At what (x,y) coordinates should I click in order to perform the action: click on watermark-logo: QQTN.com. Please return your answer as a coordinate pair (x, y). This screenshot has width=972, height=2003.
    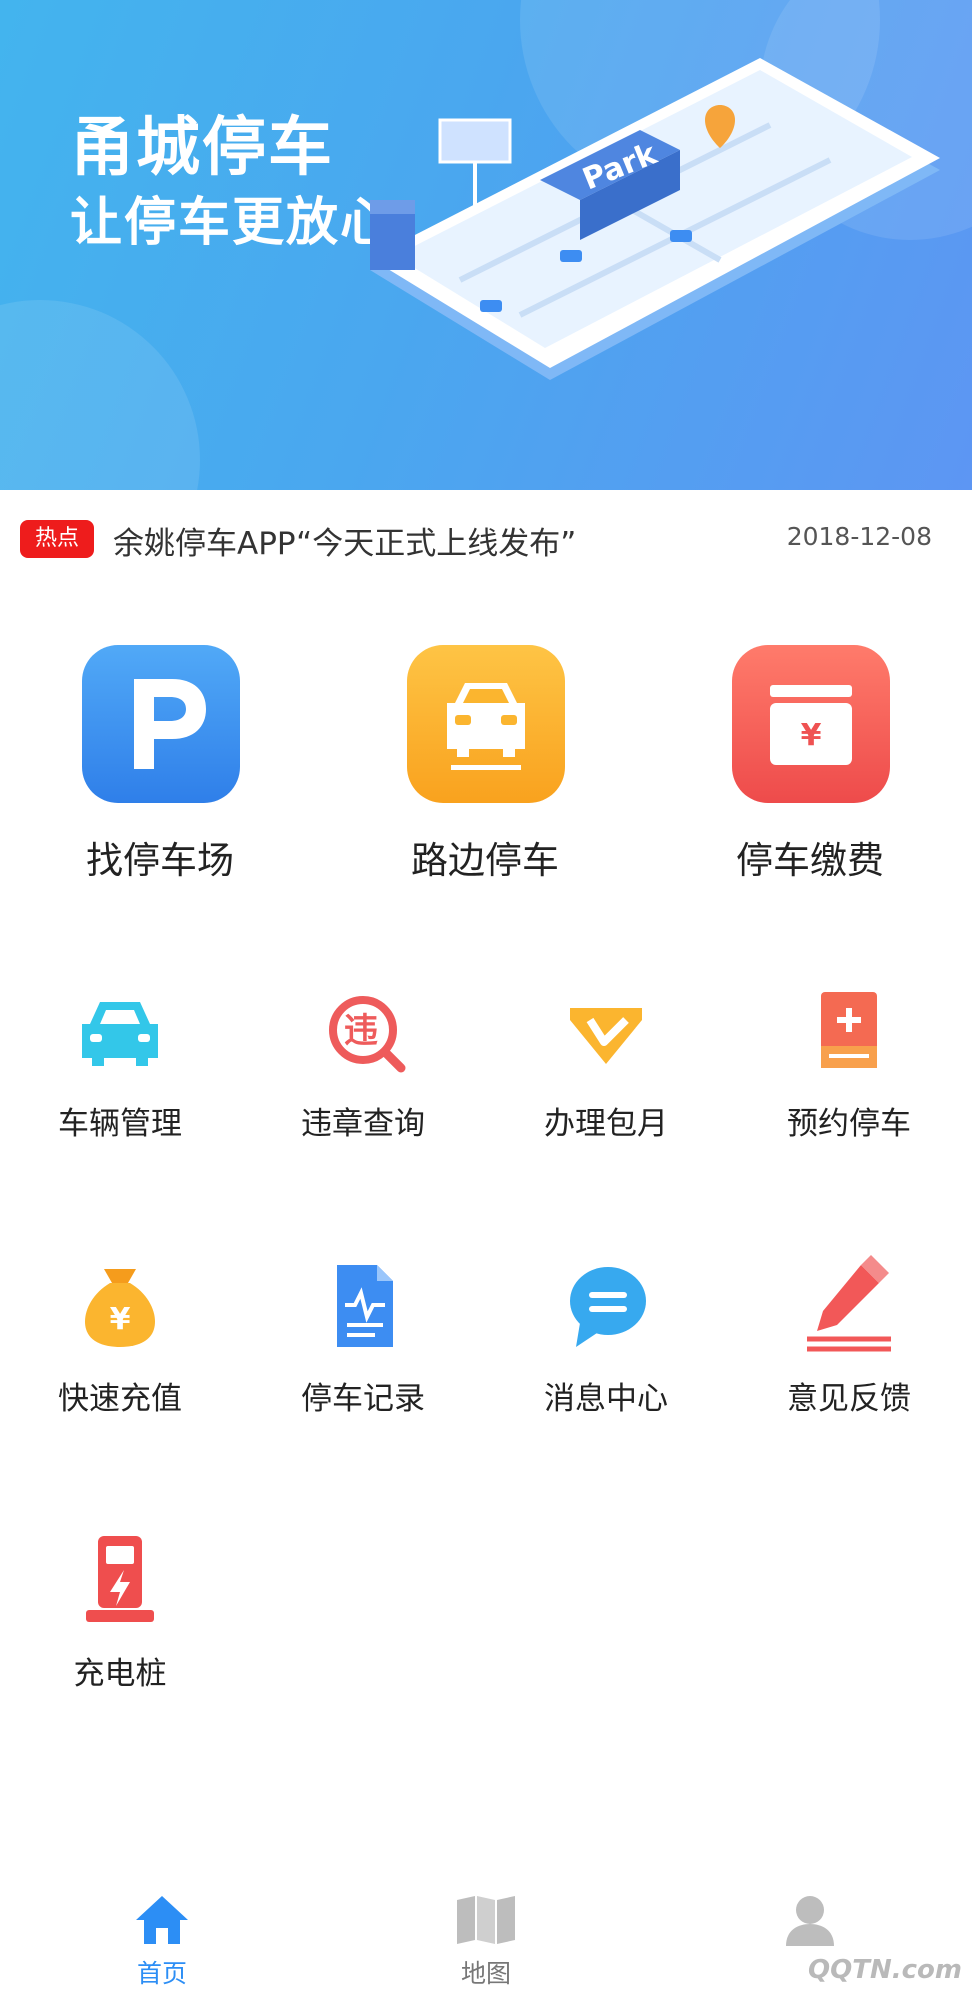
    Looking at the image, I should click on (885, 1970).